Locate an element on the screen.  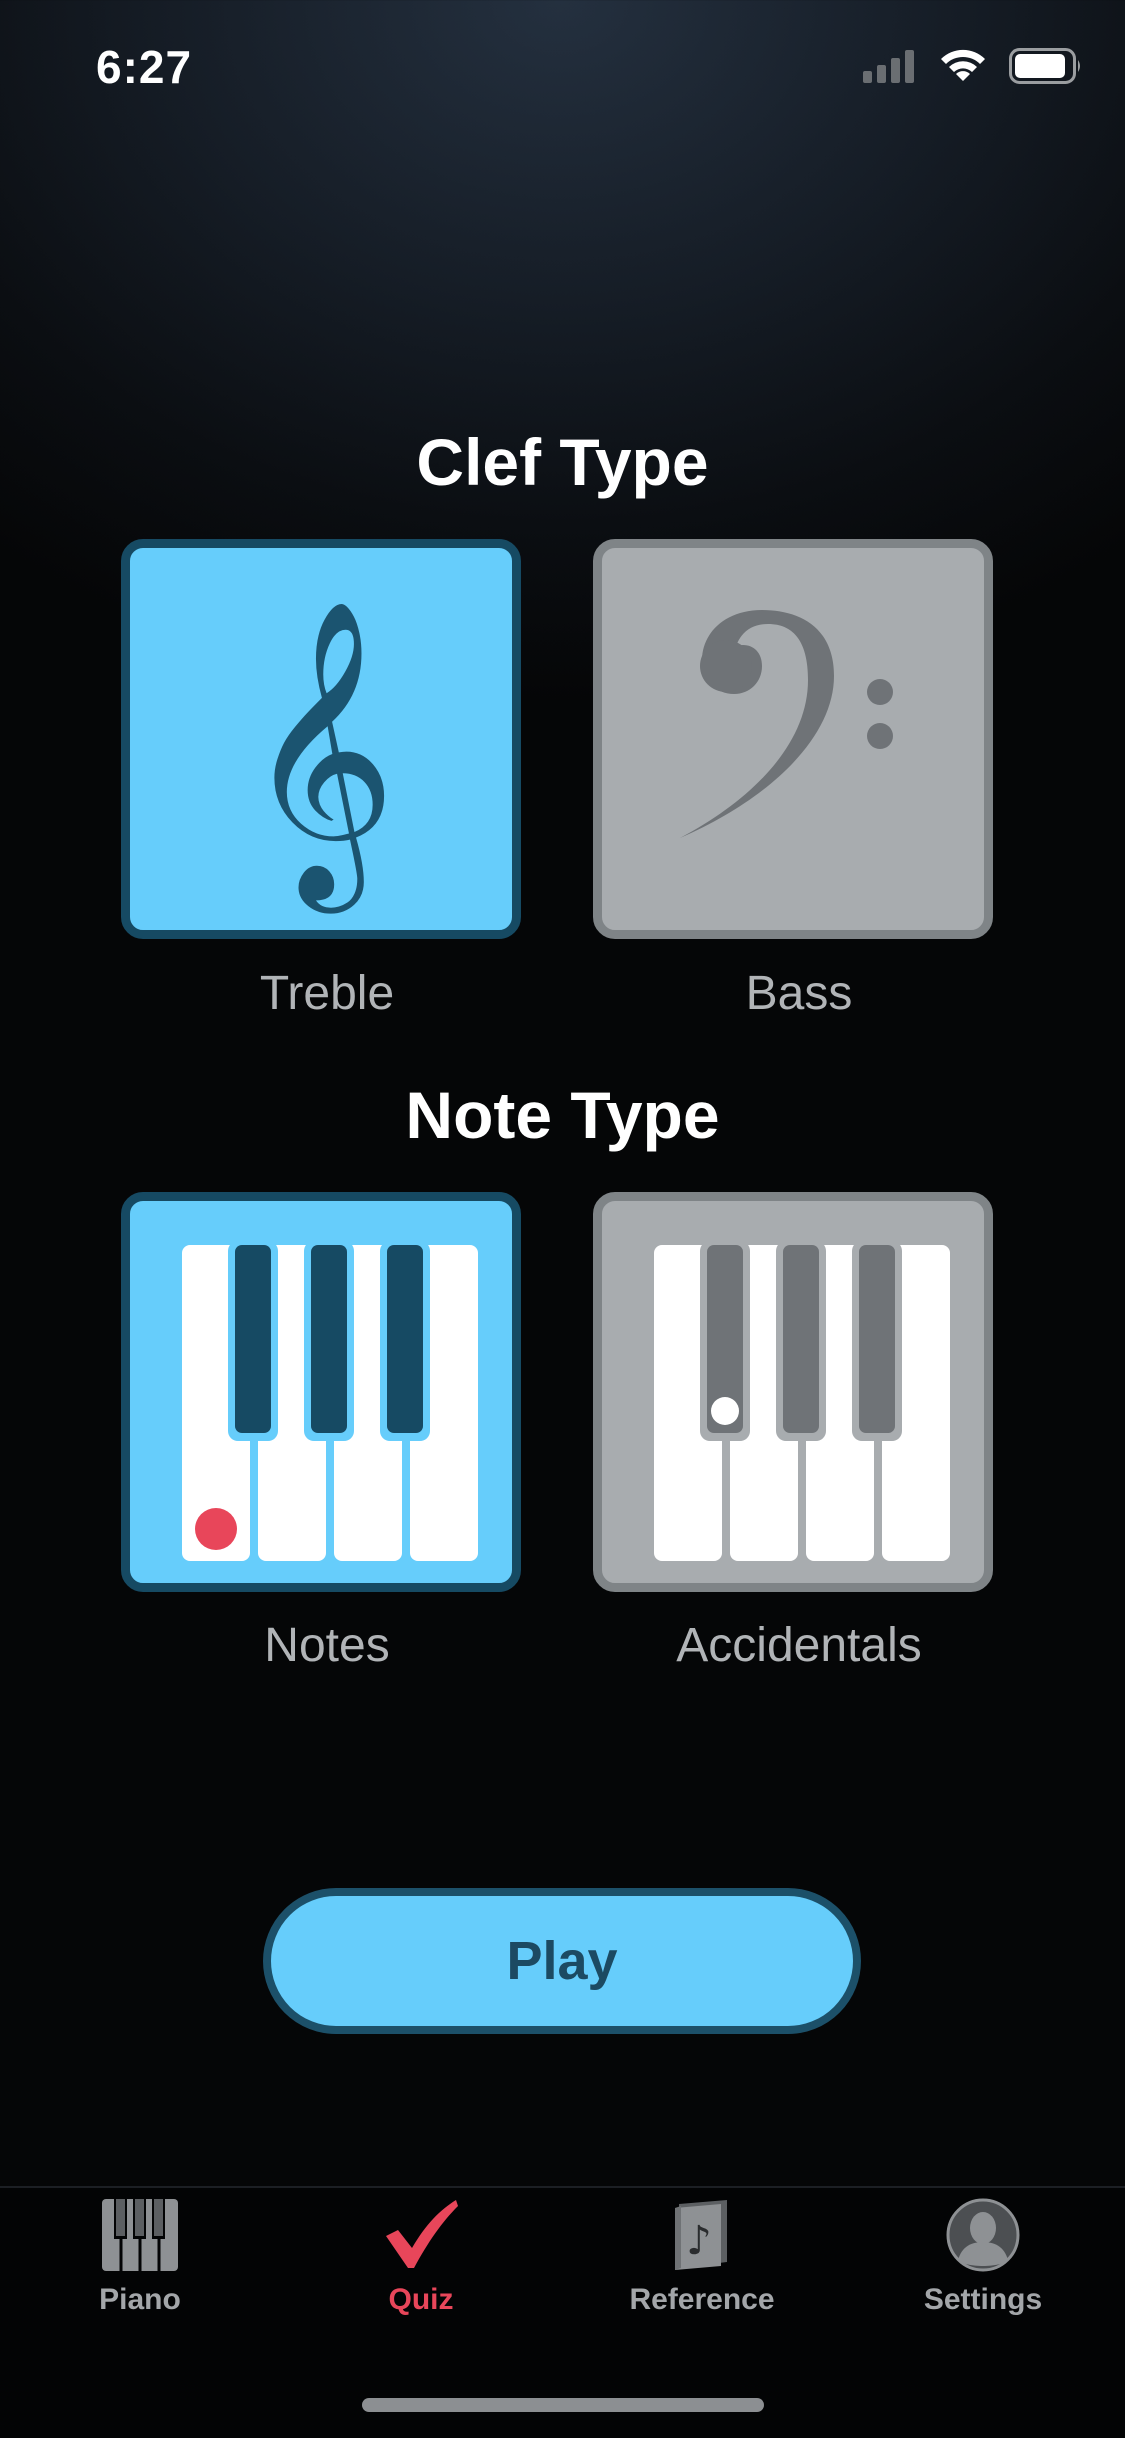
music-book-icon: ♪ is located at coordinates (701, 2235).